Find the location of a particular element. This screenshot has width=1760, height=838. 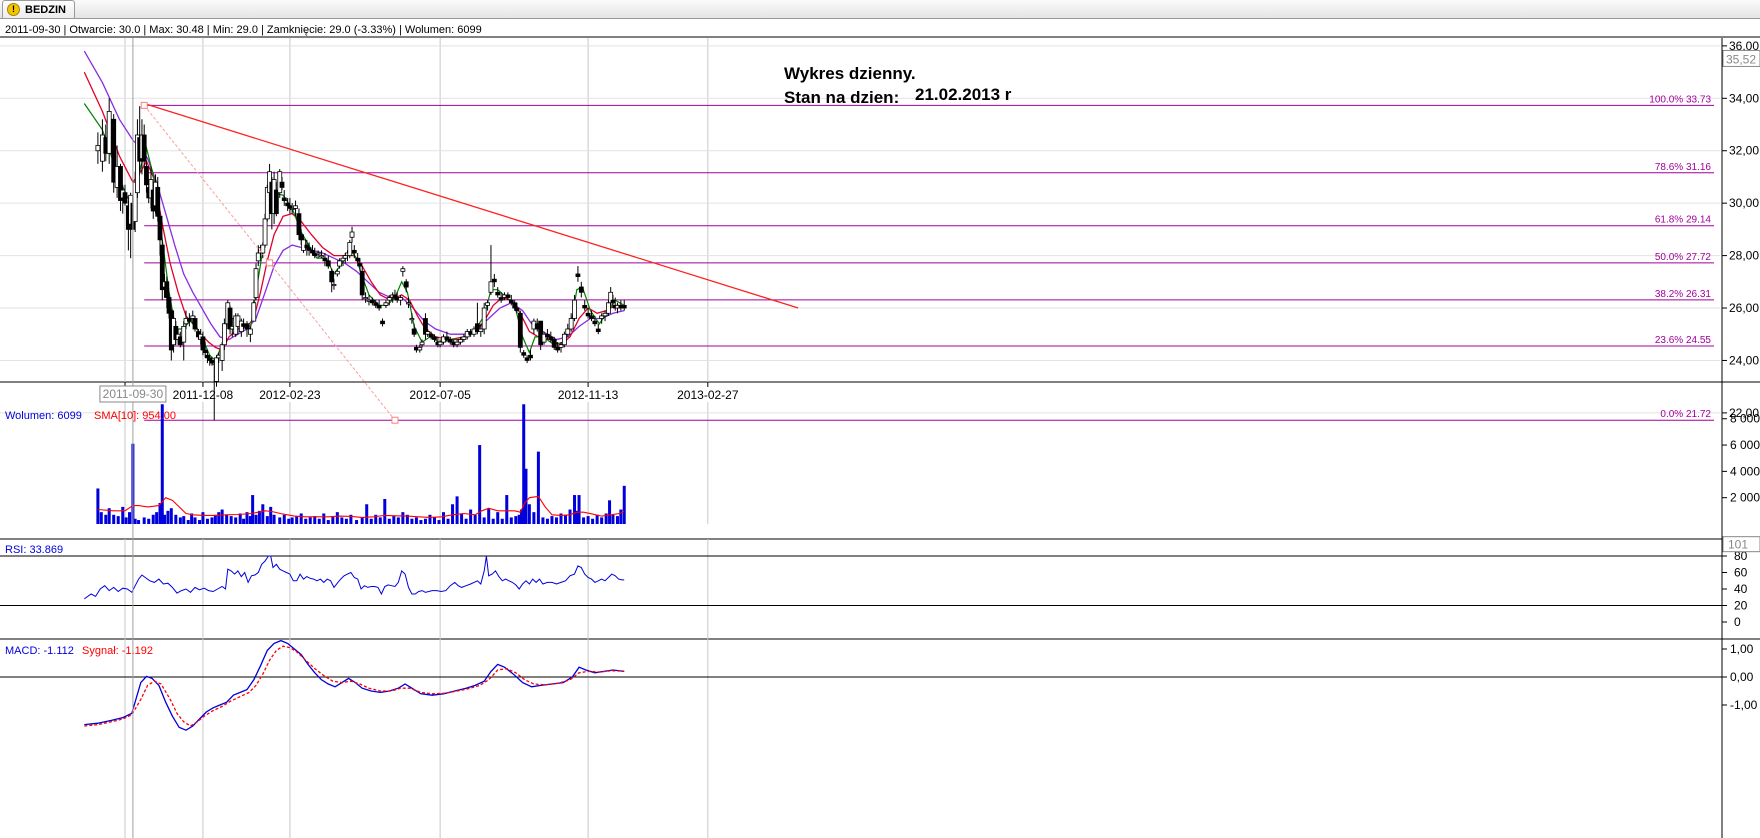

fib-level-label: 23.6% 24.55 is located at coordinates (1683, 340).